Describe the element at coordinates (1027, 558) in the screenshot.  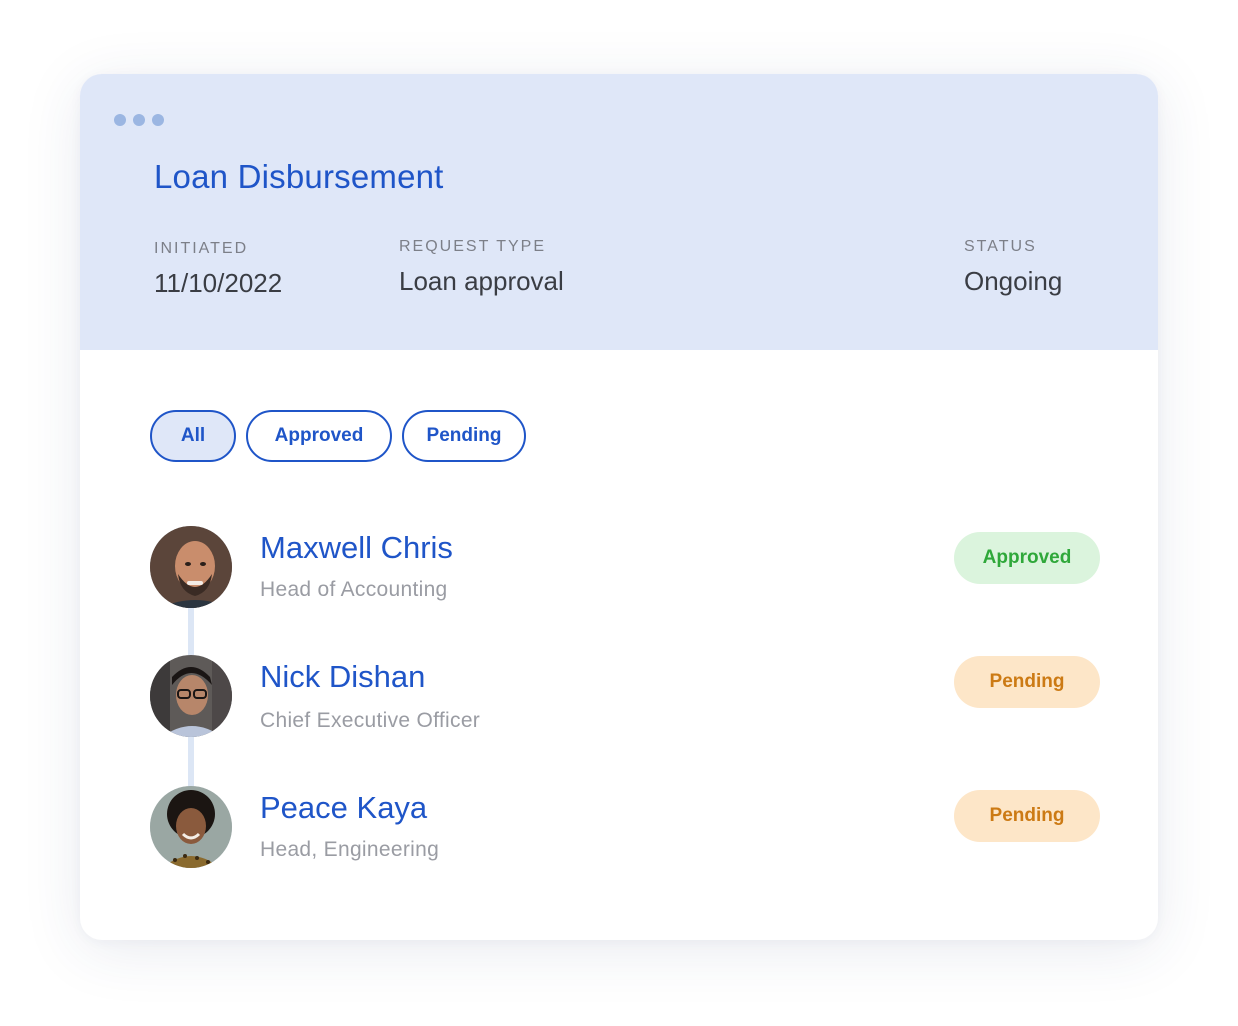
I see `status-badge: Approved` at that location.